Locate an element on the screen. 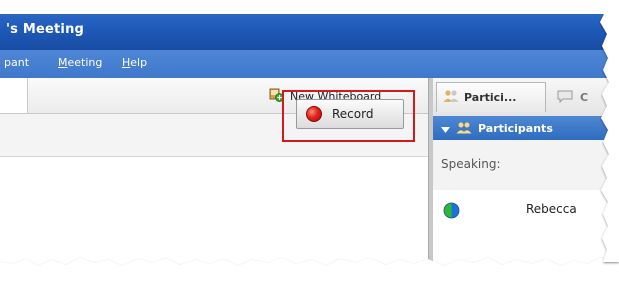  menu-item-meeting: Meeting is located at coordinates (80, 62).